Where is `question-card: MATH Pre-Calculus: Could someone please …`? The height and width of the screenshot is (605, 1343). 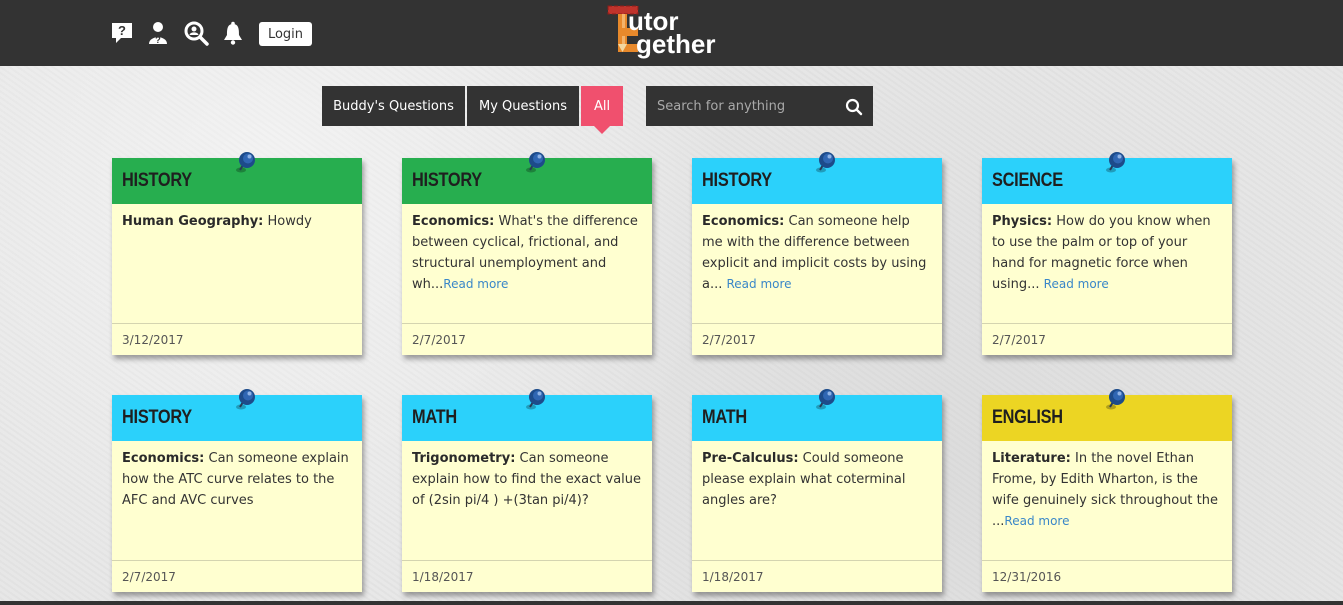 question-card: MATH Pre-Calculus: Could someone please … is located at coordinates (817, 490).